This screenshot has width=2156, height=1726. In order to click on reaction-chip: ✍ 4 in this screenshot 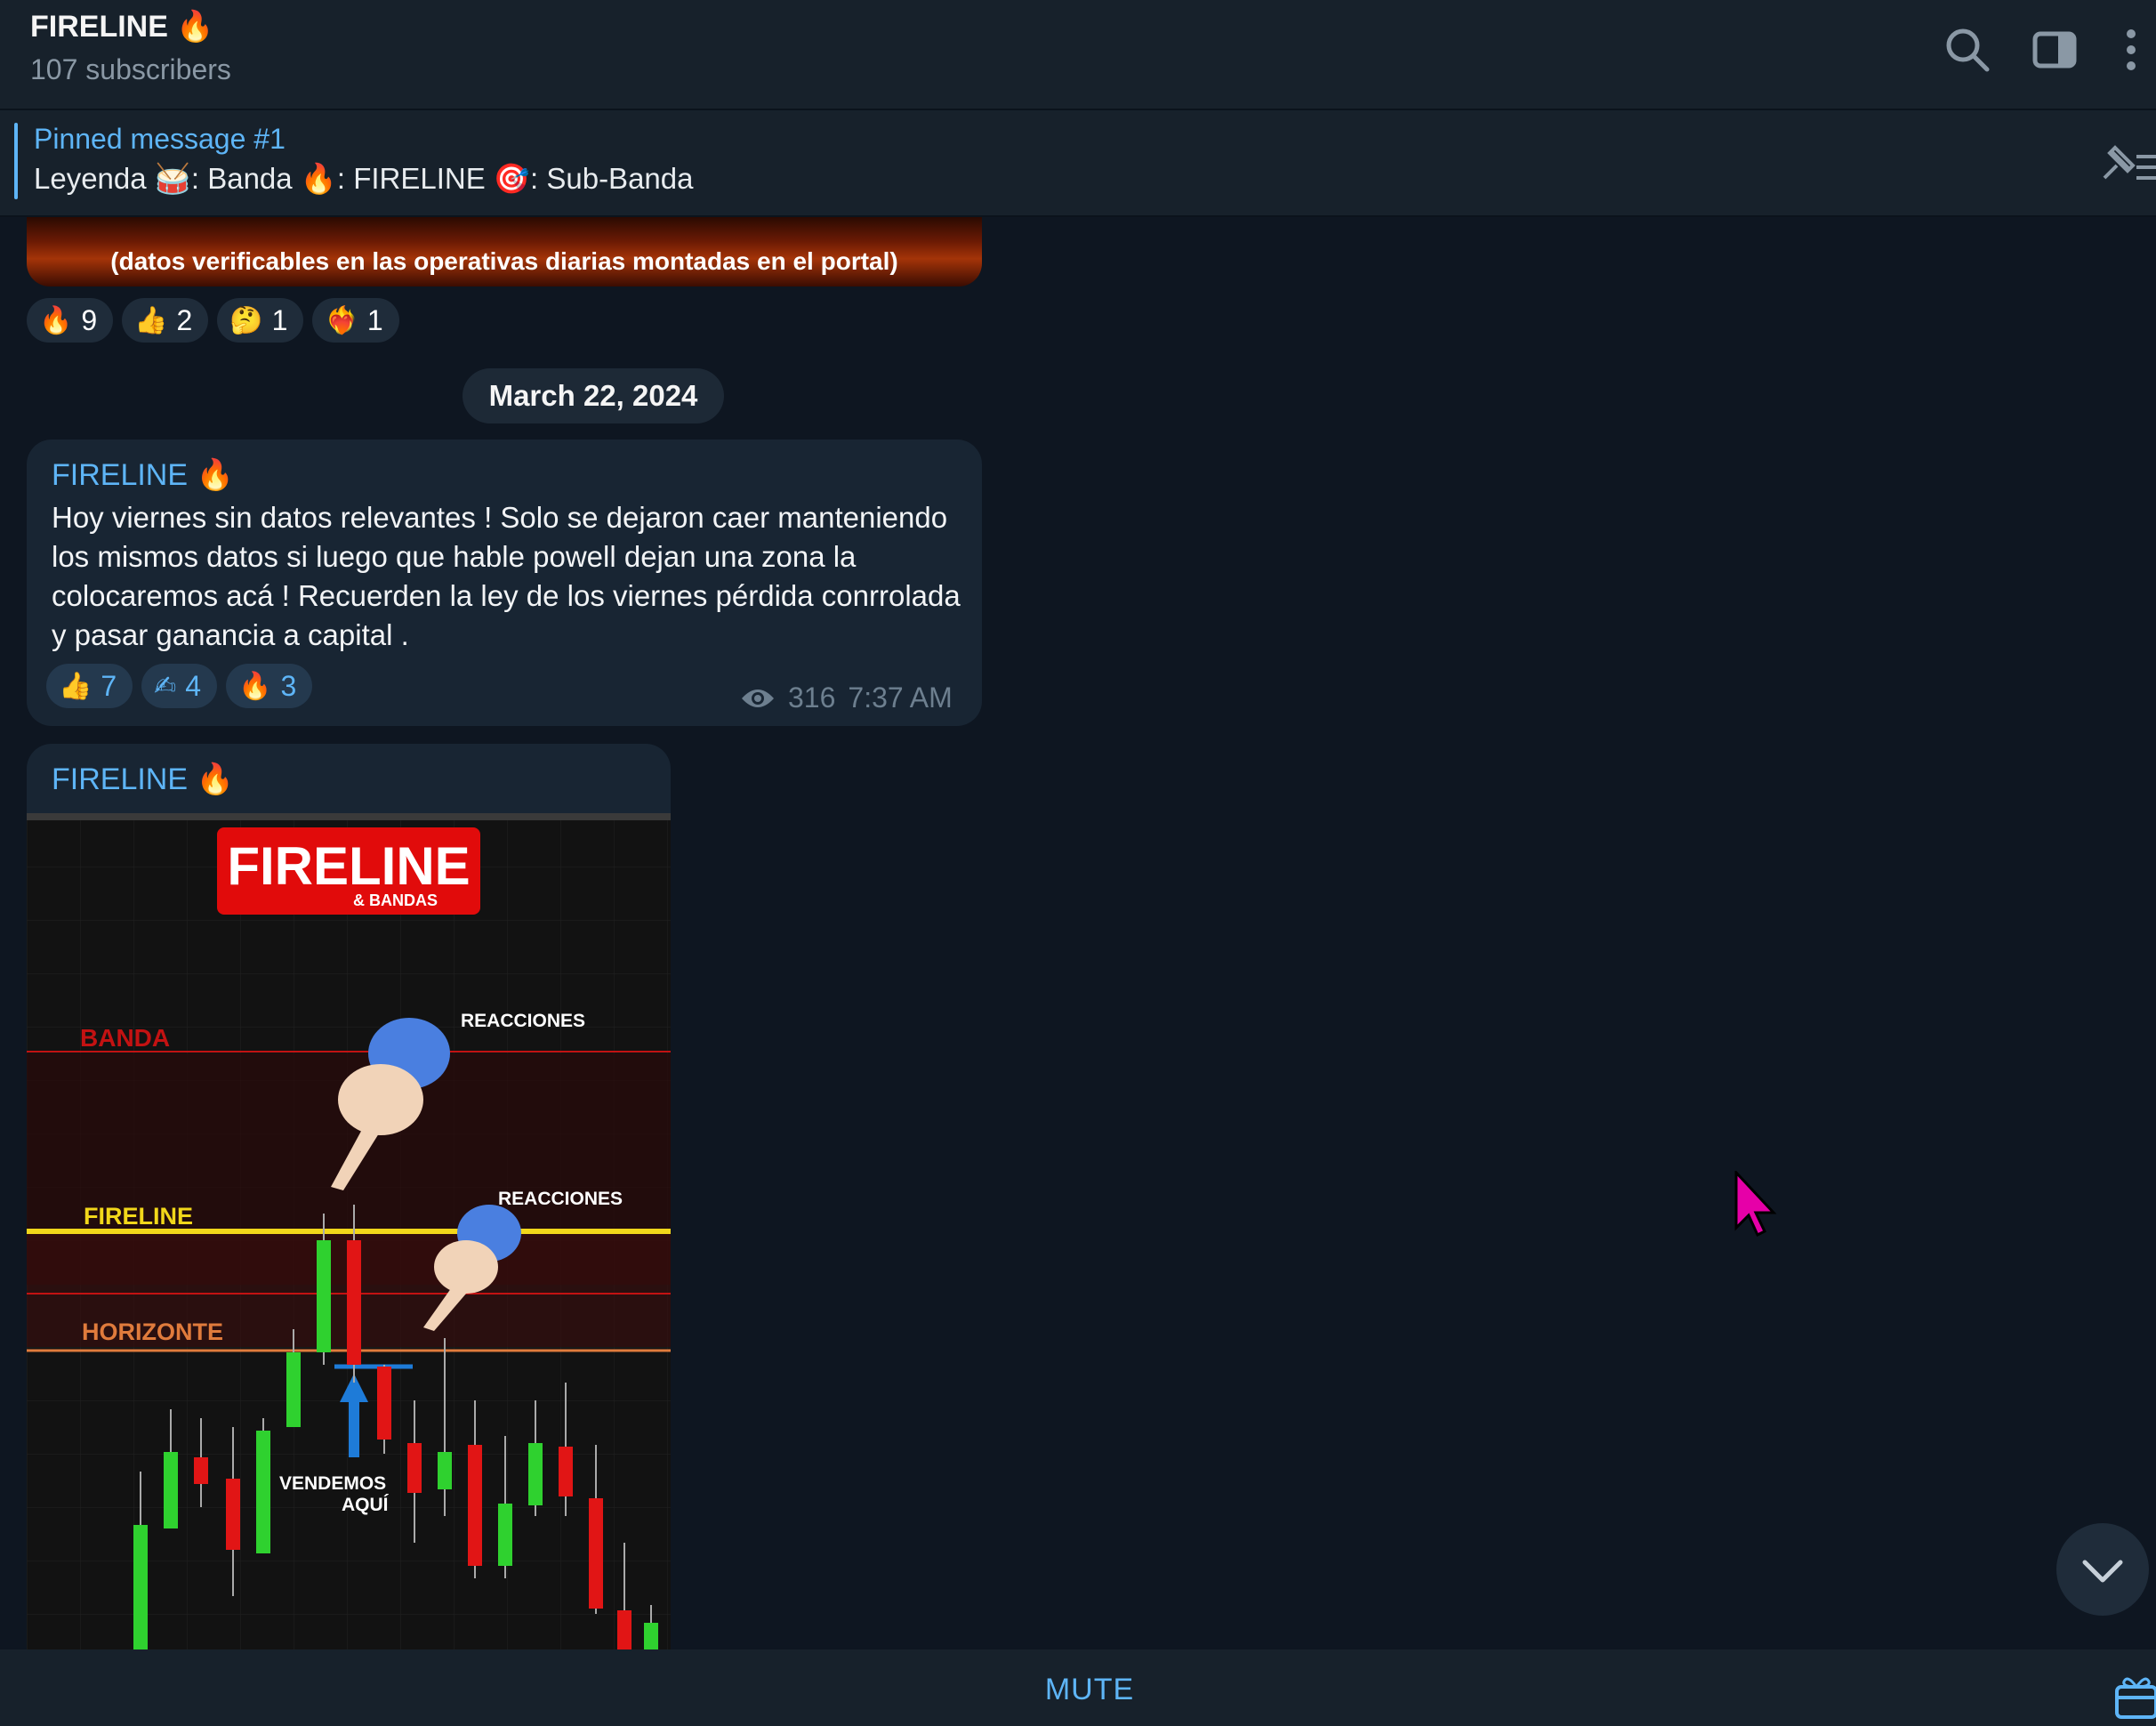, I will do `click(180, 686)`.